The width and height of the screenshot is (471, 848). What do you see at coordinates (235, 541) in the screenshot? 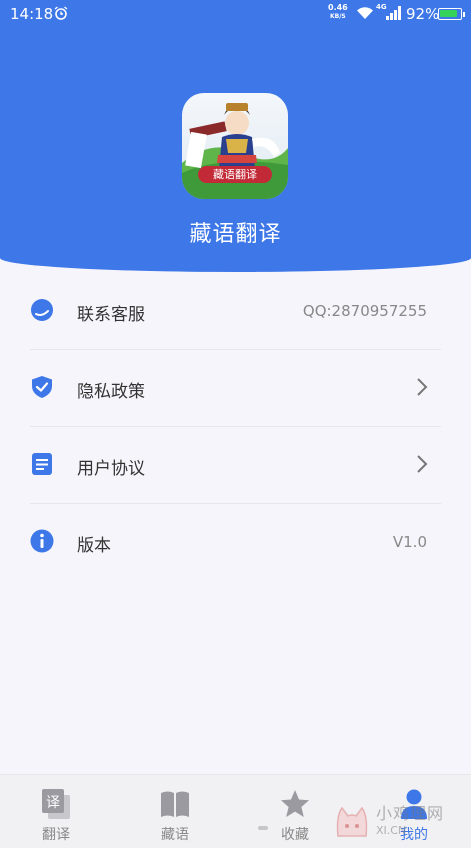
I see `version-row: 版本 V1.0` at bounding box center [235, 541].